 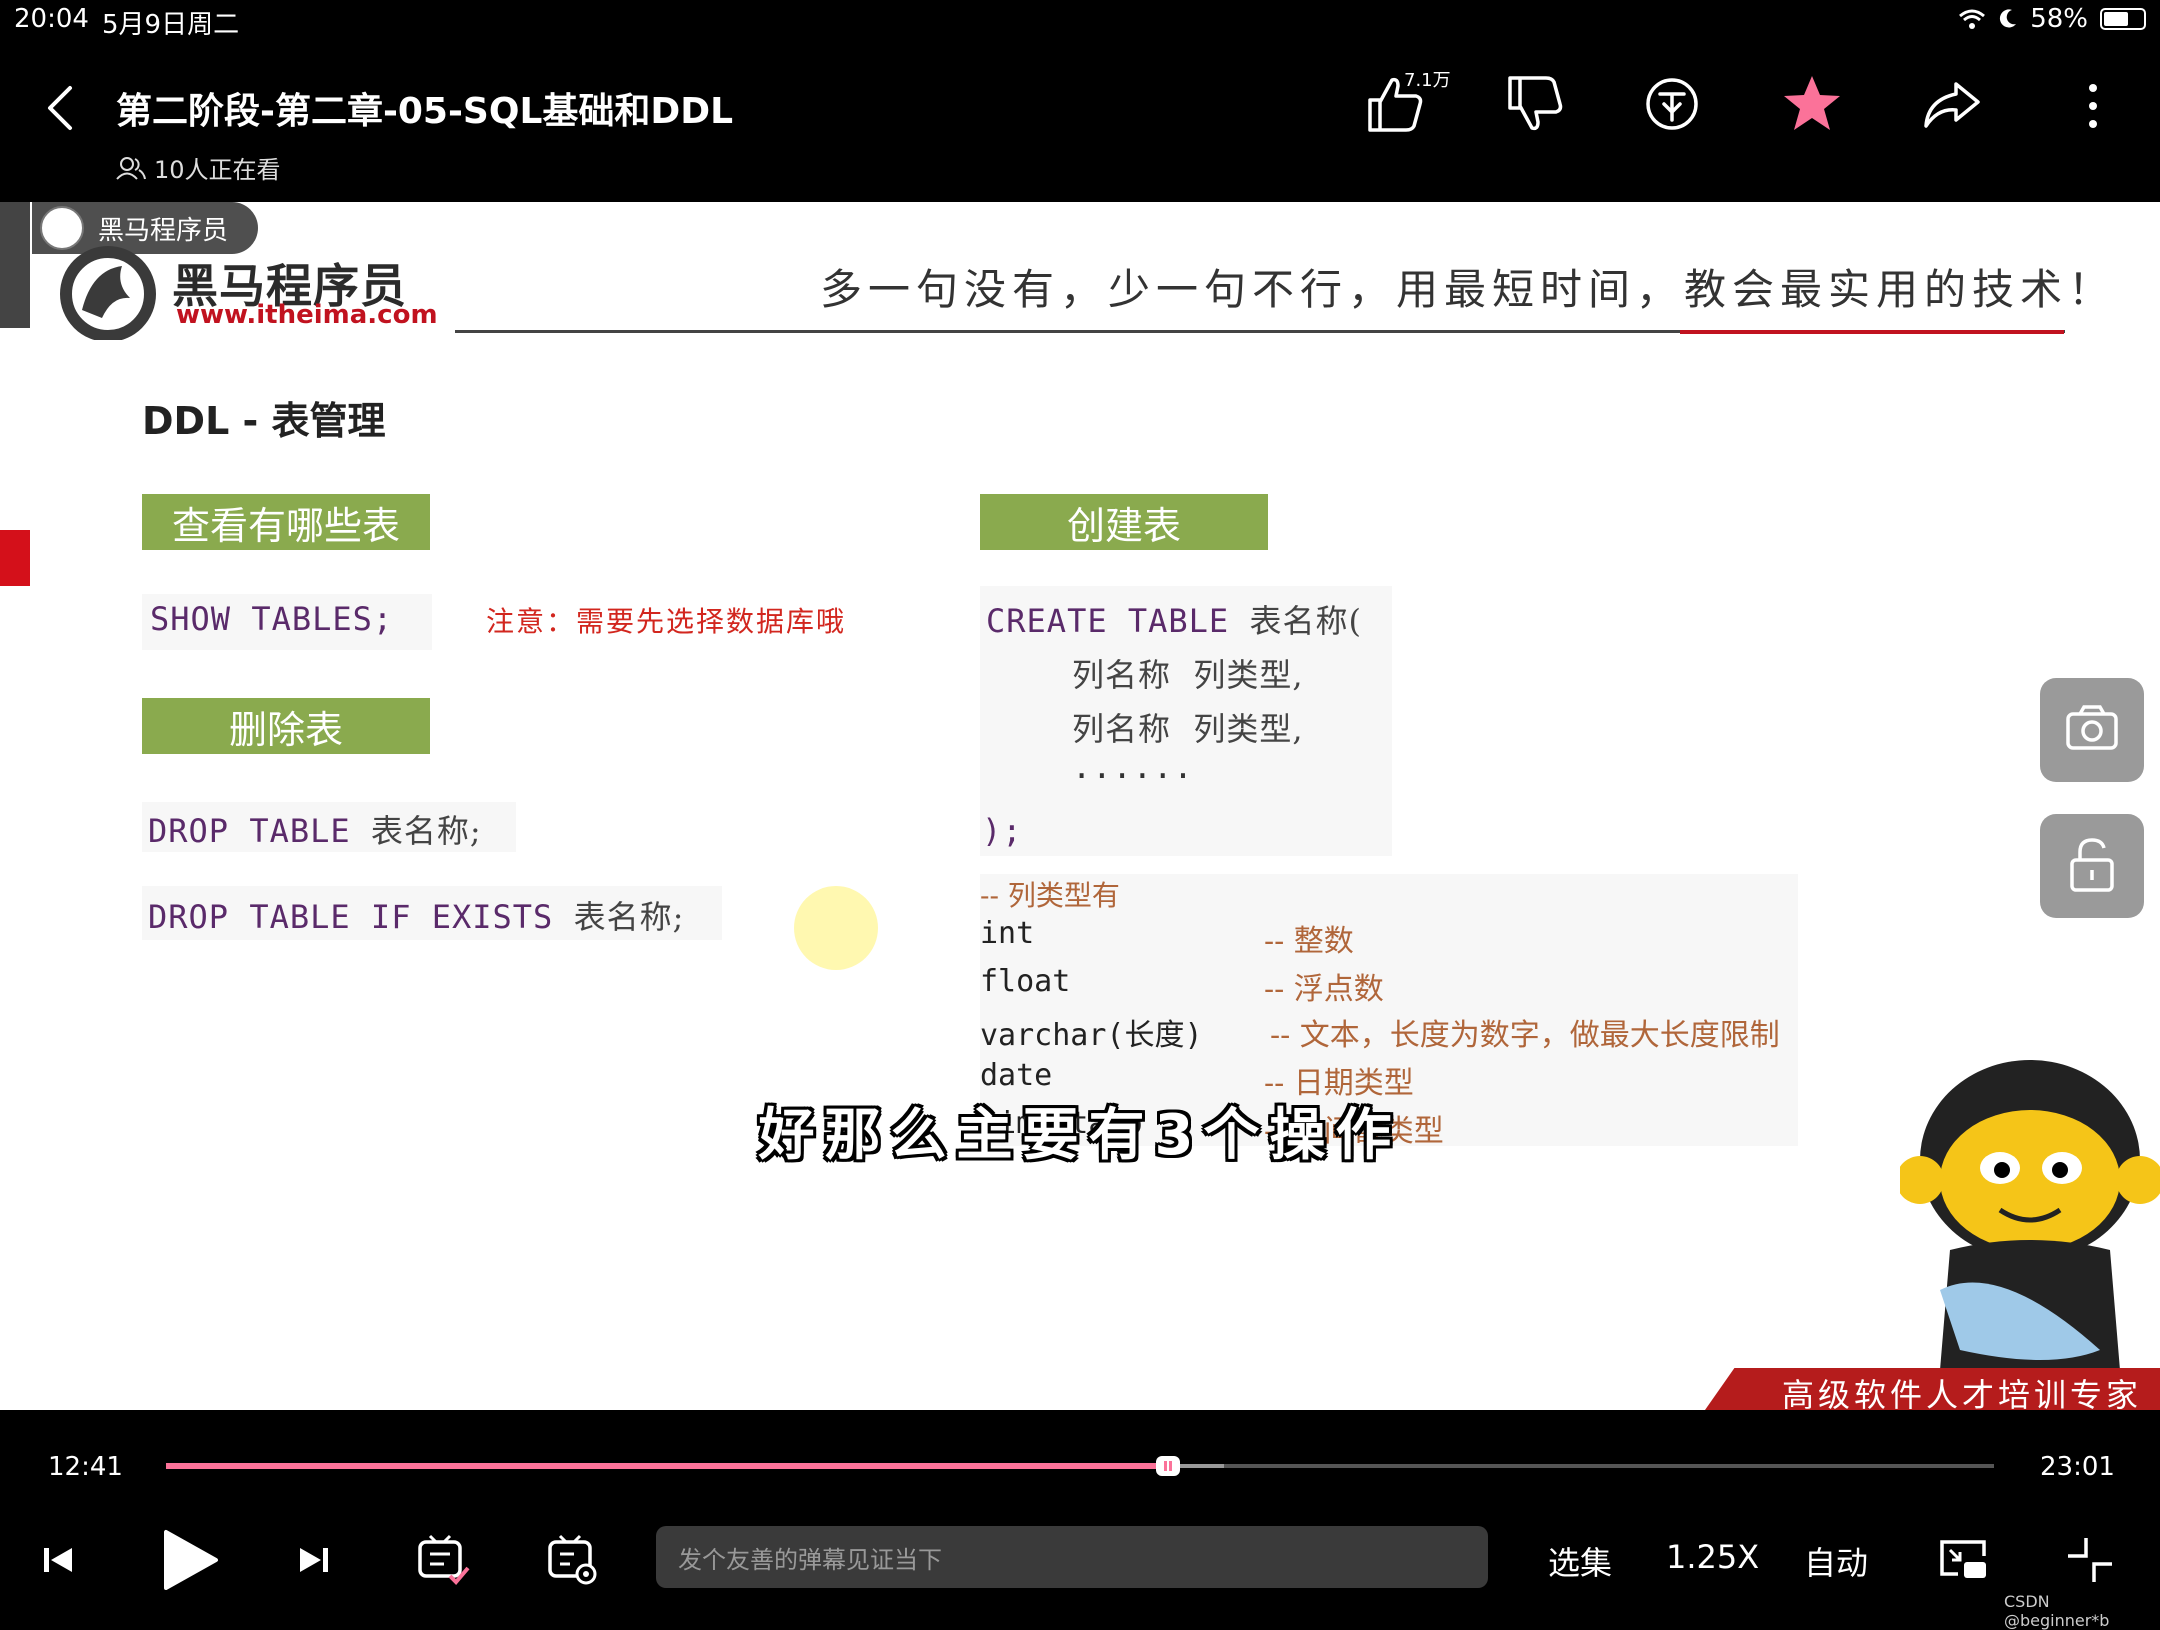 What do you see at coordinates (188, 1560) in the screenshot?
I see `play-icon` at bounding box center [188, 1560].